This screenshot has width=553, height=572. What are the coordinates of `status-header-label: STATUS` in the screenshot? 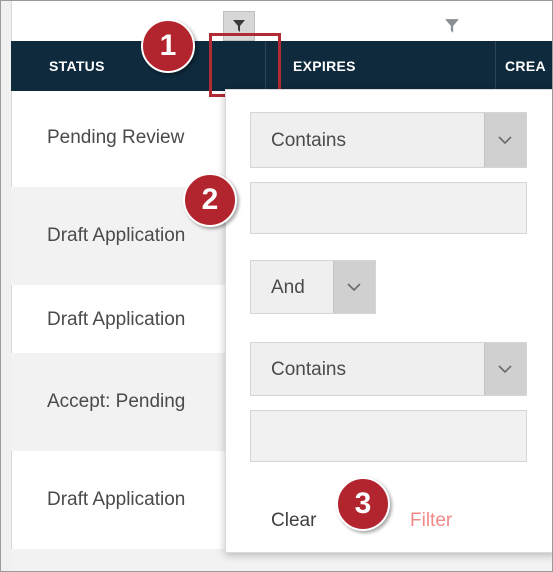 It's located at (77, 66).